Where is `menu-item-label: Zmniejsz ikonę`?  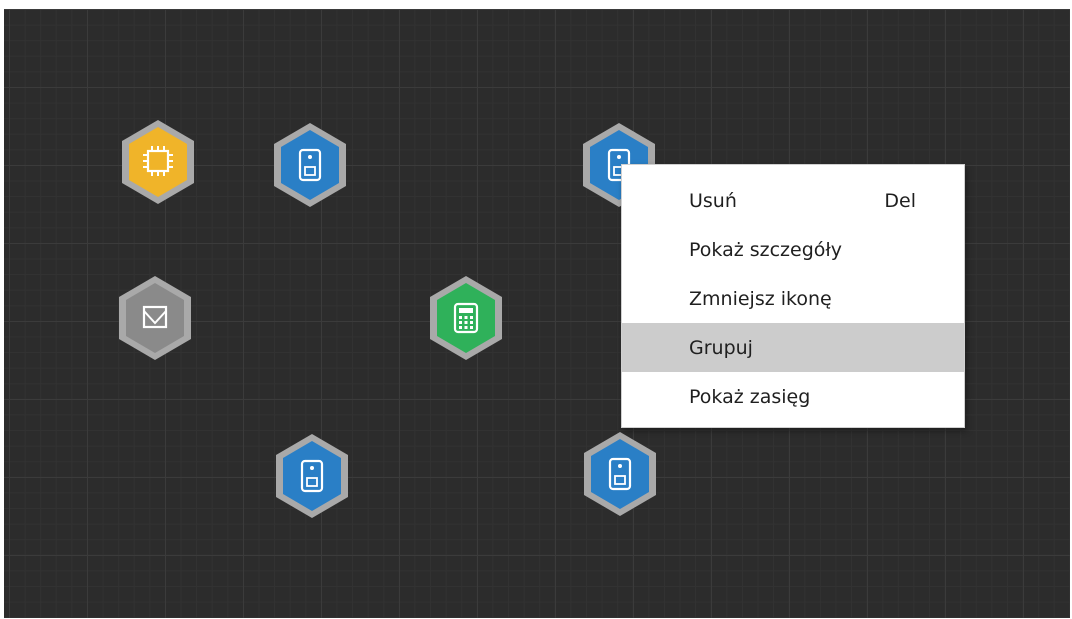
menu-item-label: Zmniejsz ikonę is located at coordinates (760, 298).